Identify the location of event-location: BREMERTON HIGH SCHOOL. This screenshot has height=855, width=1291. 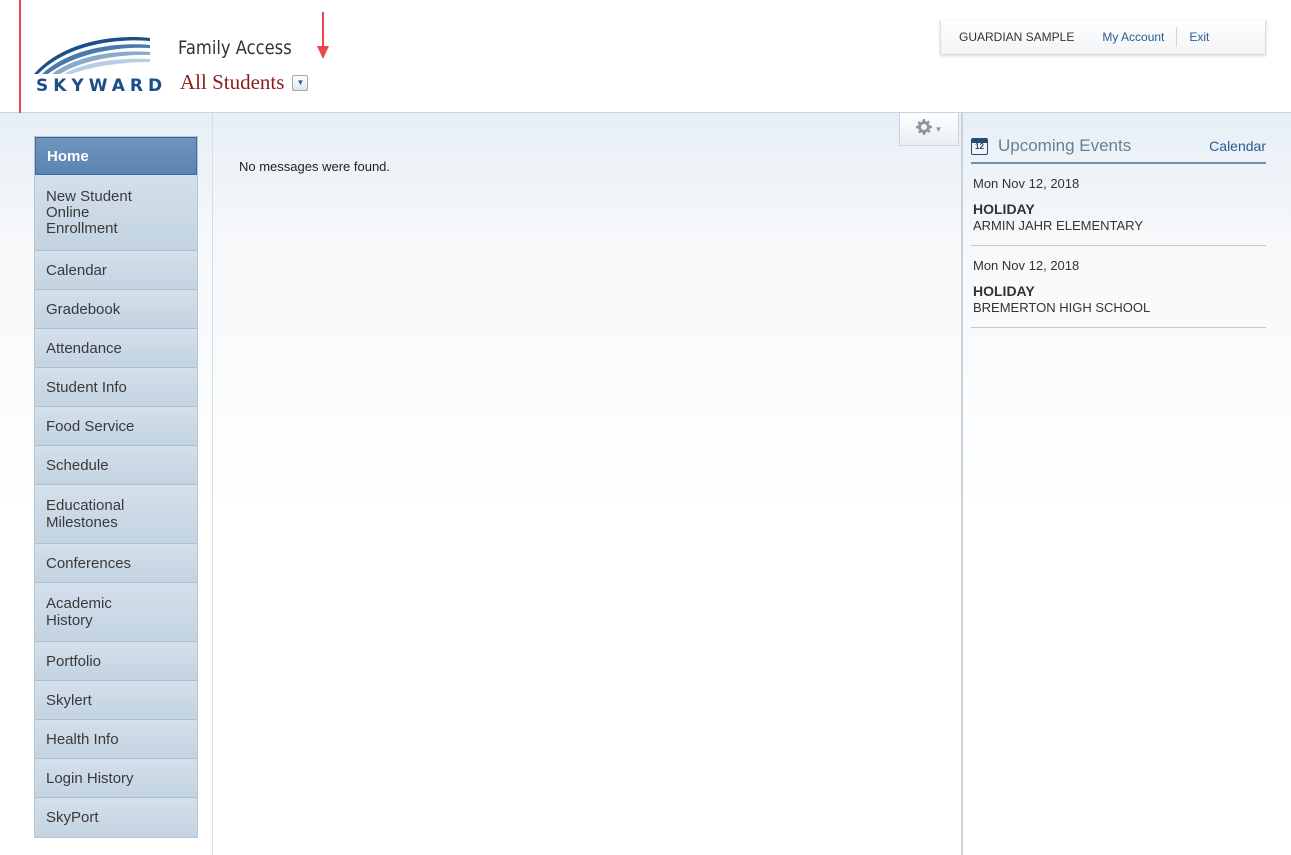
(1062, 307).